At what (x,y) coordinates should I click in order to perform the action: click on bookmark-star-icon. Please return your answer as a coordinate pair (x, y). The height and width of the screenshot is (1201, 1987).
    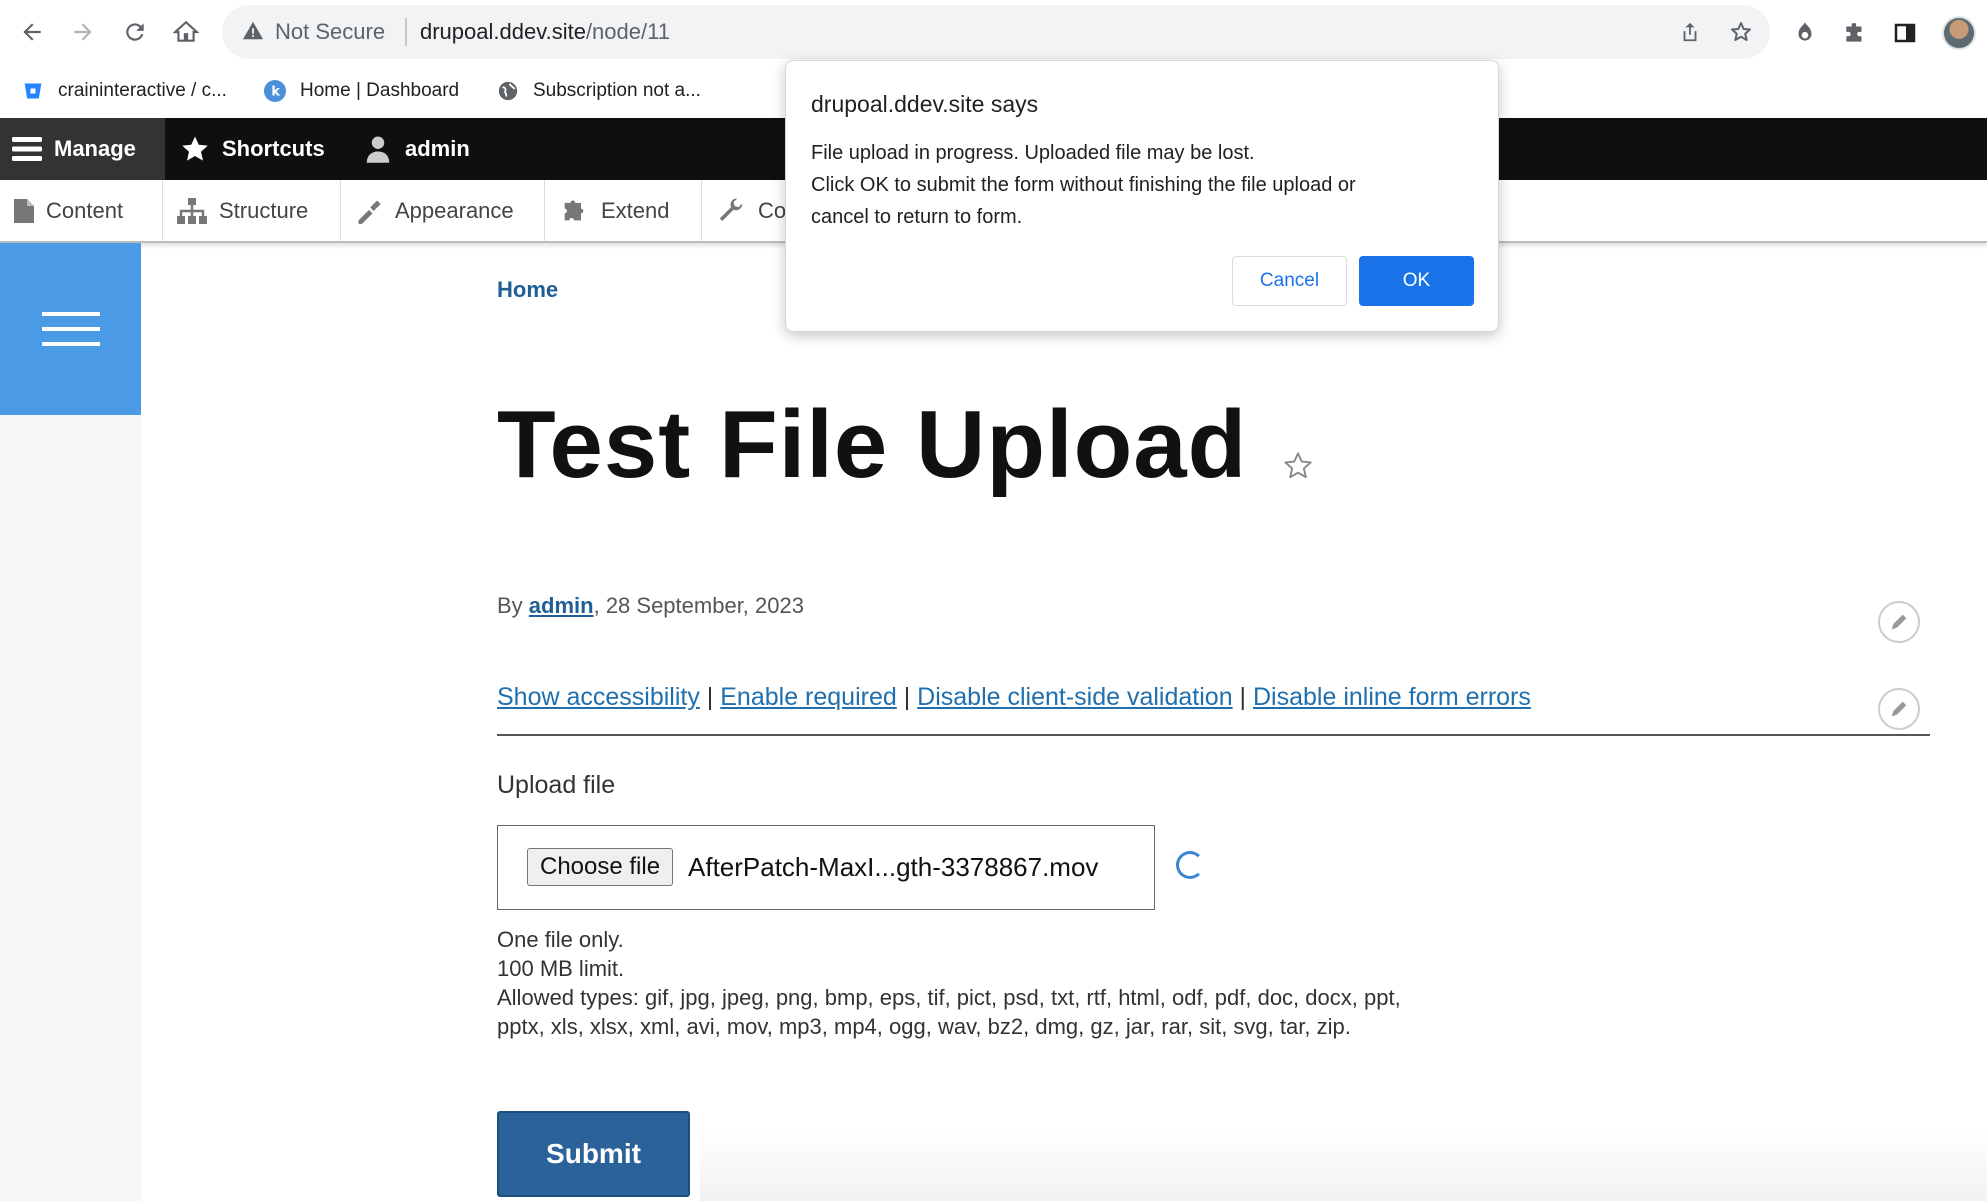
    Looking at the image, I should click on (1741, 32).